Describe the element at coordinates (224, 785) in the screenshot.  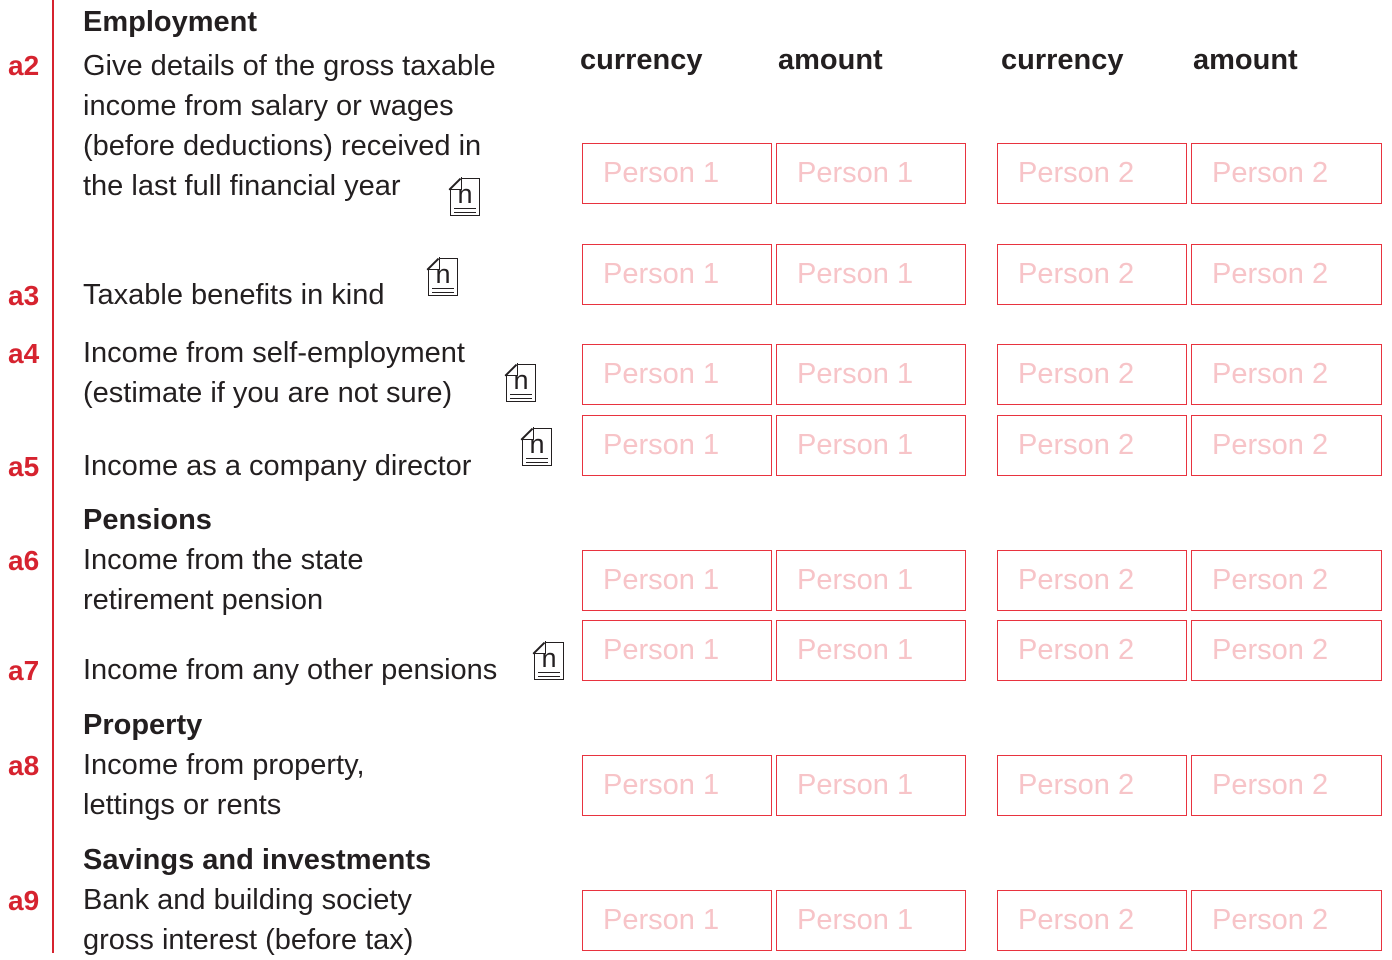
I see `question-text-a8: Income from property, lettings or rents` at that location.